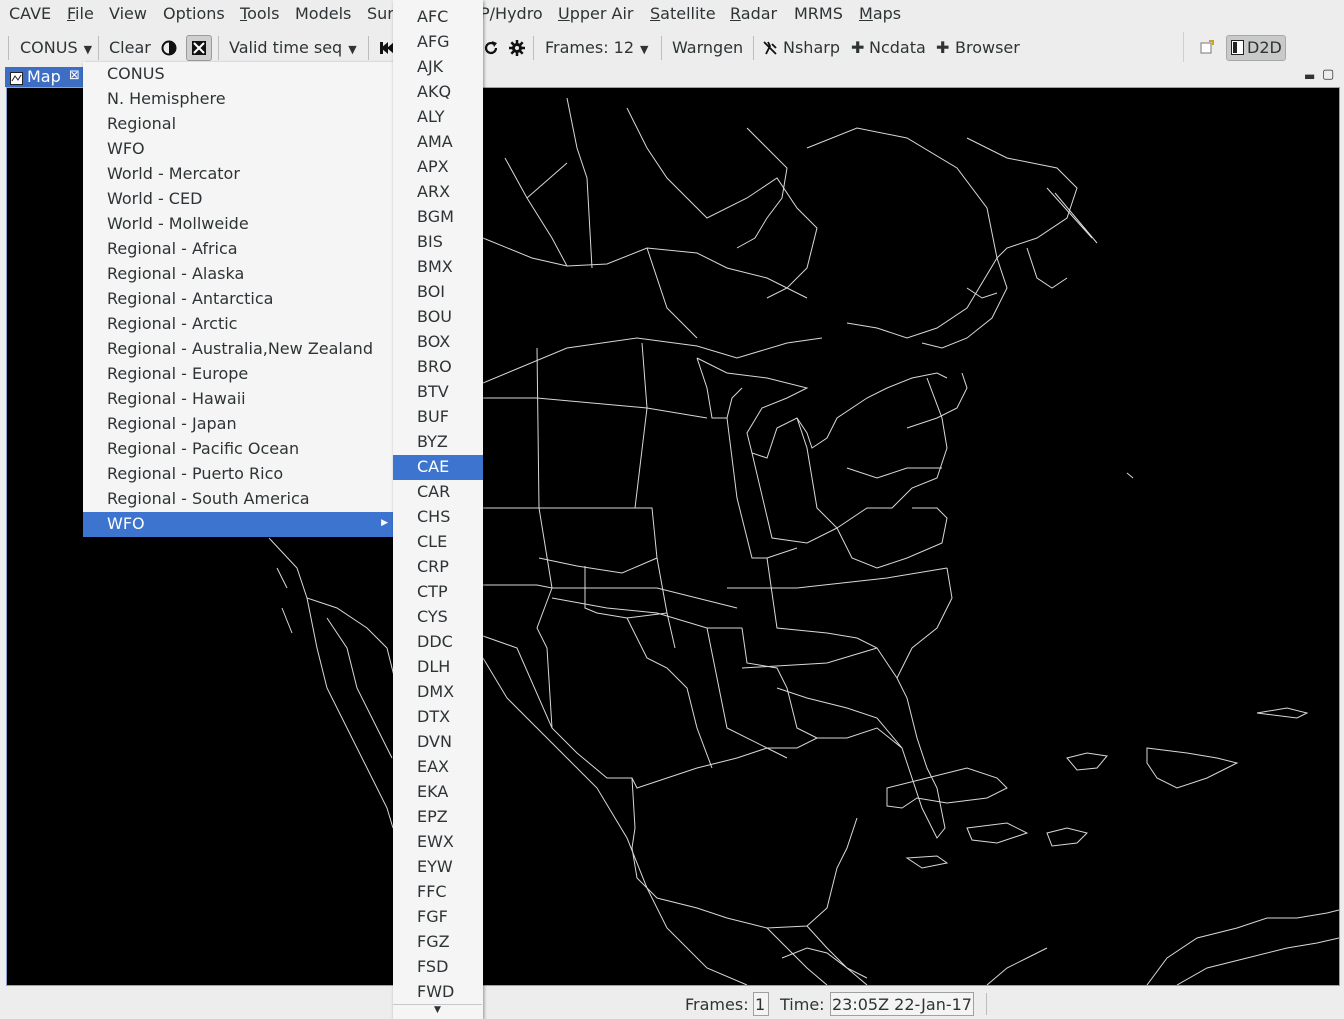 Image resolution: width=1344 pixels, height=1019 pixels. What do you see at coordinates (438, 42) in the screenshot?
I see `wfo-item: AFG` at bounding box center [438, 42].